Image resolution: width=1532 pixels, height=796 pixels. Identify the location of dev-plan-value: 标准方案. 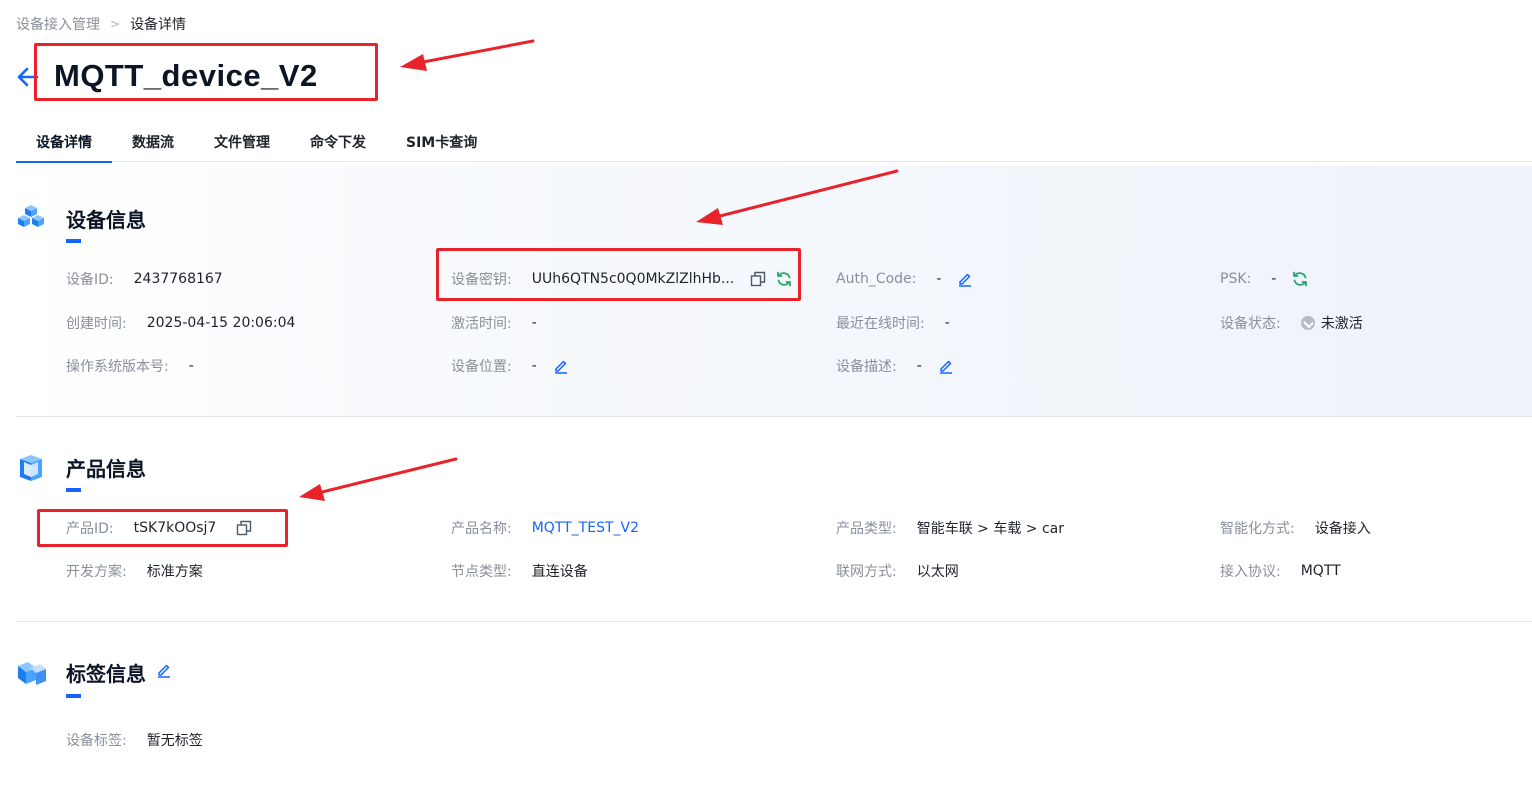
(174, 572).